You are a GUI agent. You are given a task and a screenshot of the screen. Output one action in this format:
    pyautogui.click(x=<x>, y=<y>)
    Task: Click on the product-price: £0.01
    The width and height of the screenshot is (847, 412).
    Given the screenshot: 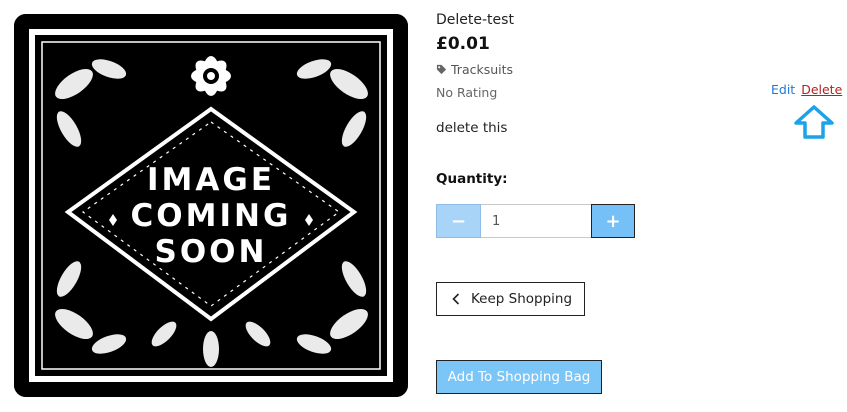 What is the action you would take?
    pyautogui.click(x=463, y=44)
    